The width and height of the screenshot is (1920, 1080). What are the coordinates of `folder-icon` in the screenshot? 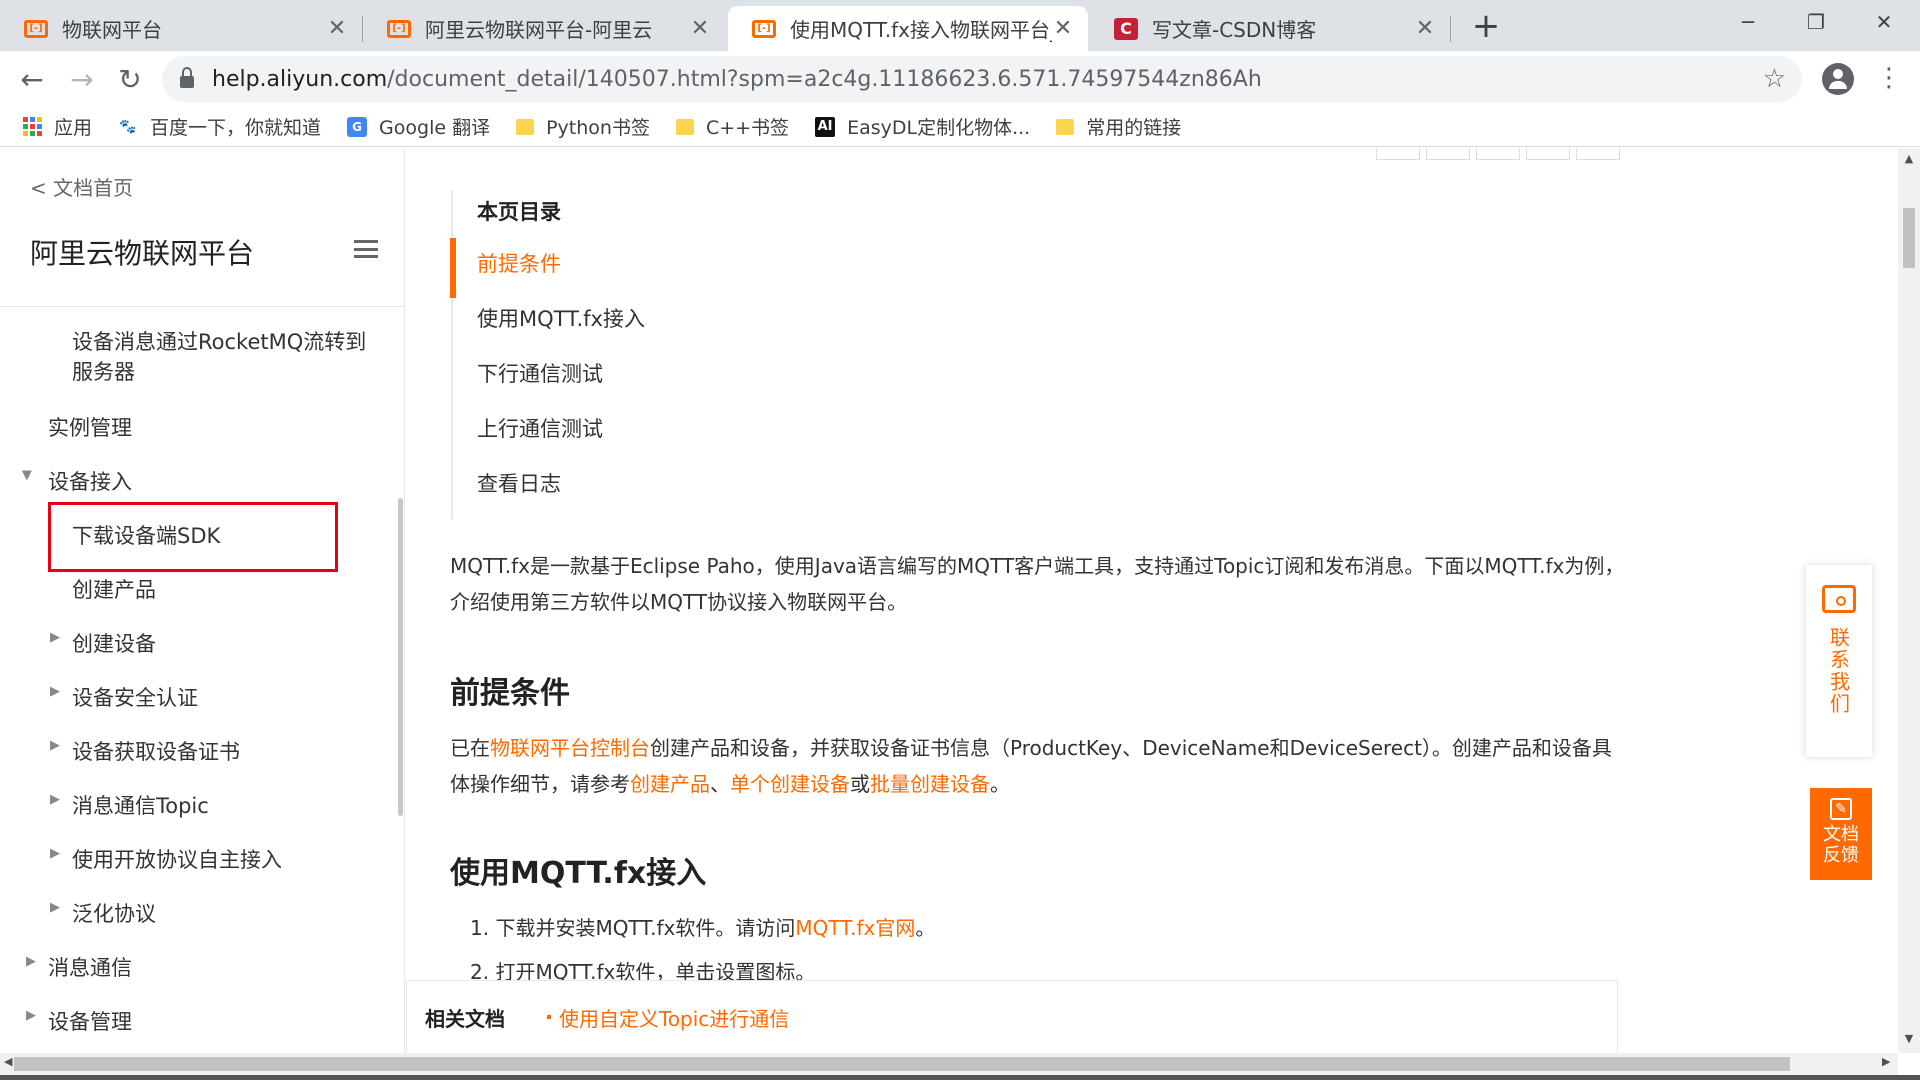 It's located at (525, 126).